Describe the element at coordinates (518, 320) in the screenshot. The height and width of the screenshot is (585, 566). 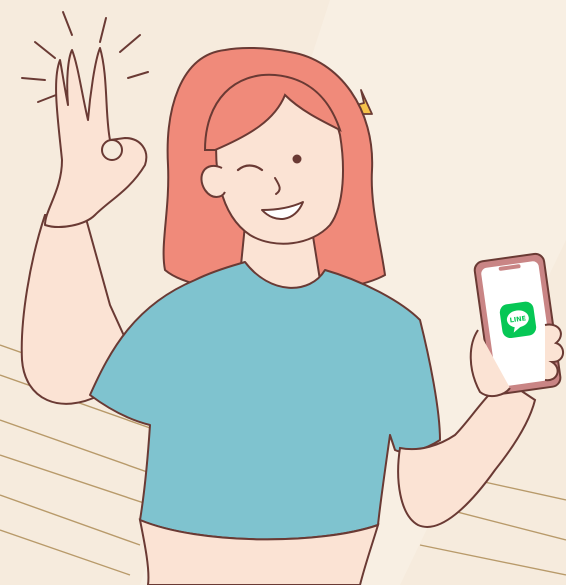
I see `line-app-icon: LINE` at that location.